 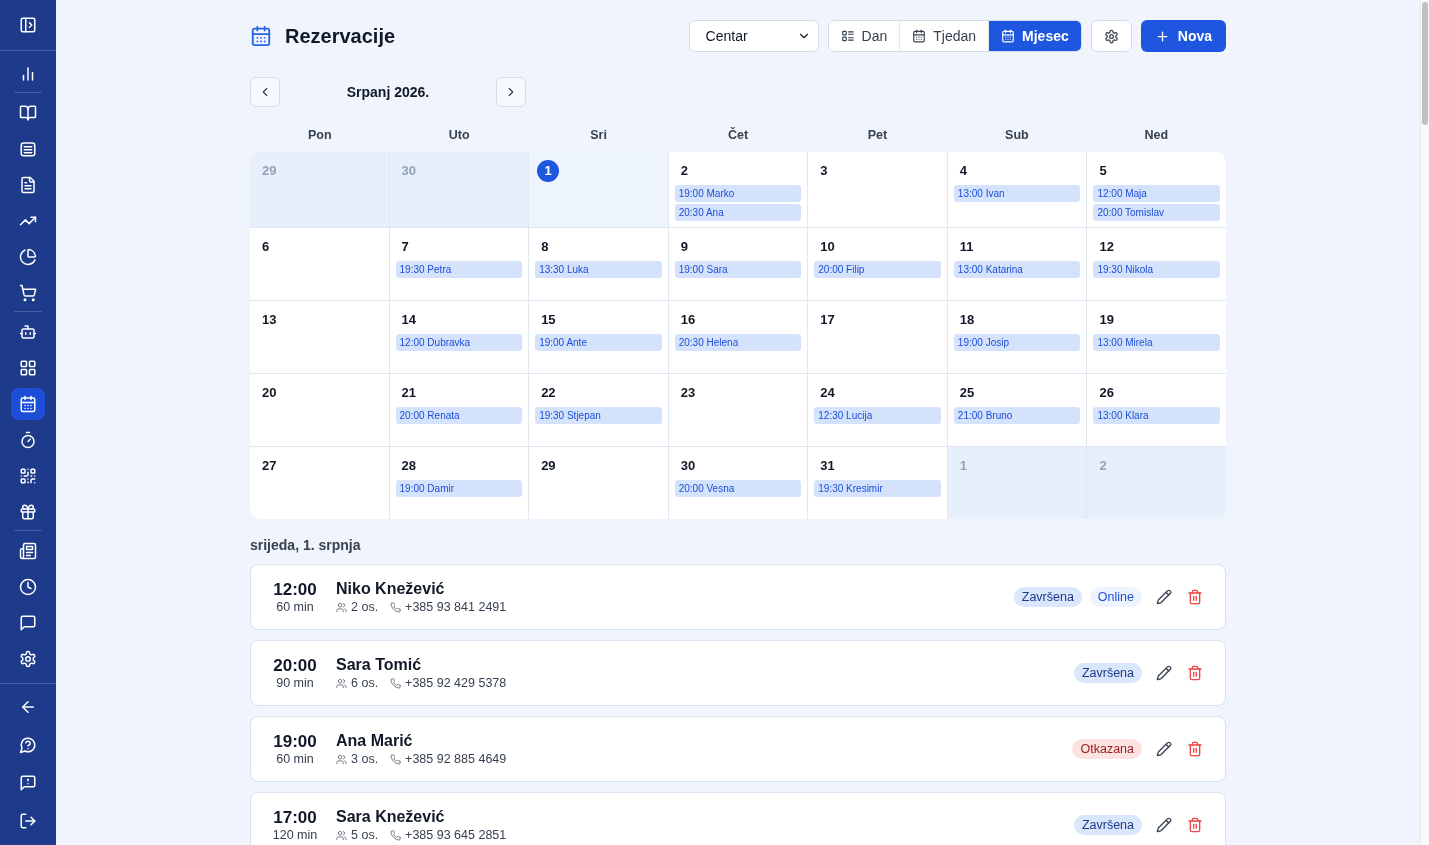 I want to click on day-number: 2, so click(x=684, y=171).